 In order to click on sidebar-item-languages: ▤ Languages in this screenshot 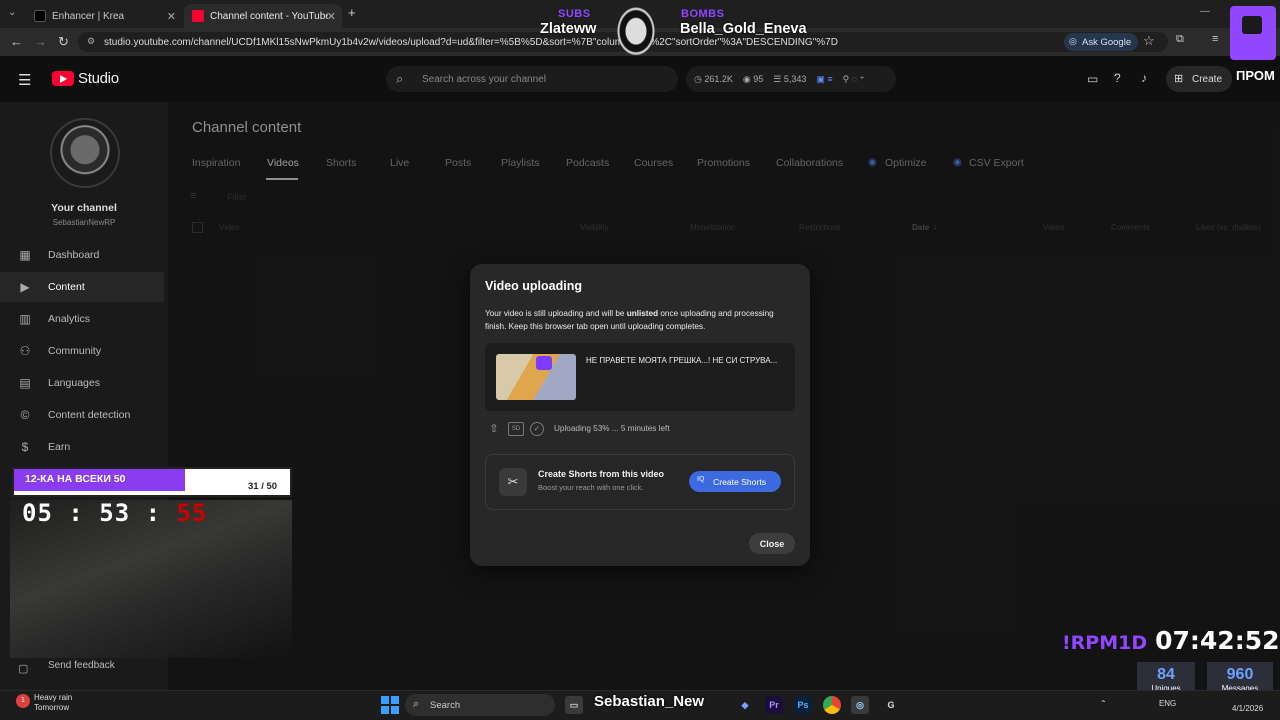, I will do `click(82, 383)`.